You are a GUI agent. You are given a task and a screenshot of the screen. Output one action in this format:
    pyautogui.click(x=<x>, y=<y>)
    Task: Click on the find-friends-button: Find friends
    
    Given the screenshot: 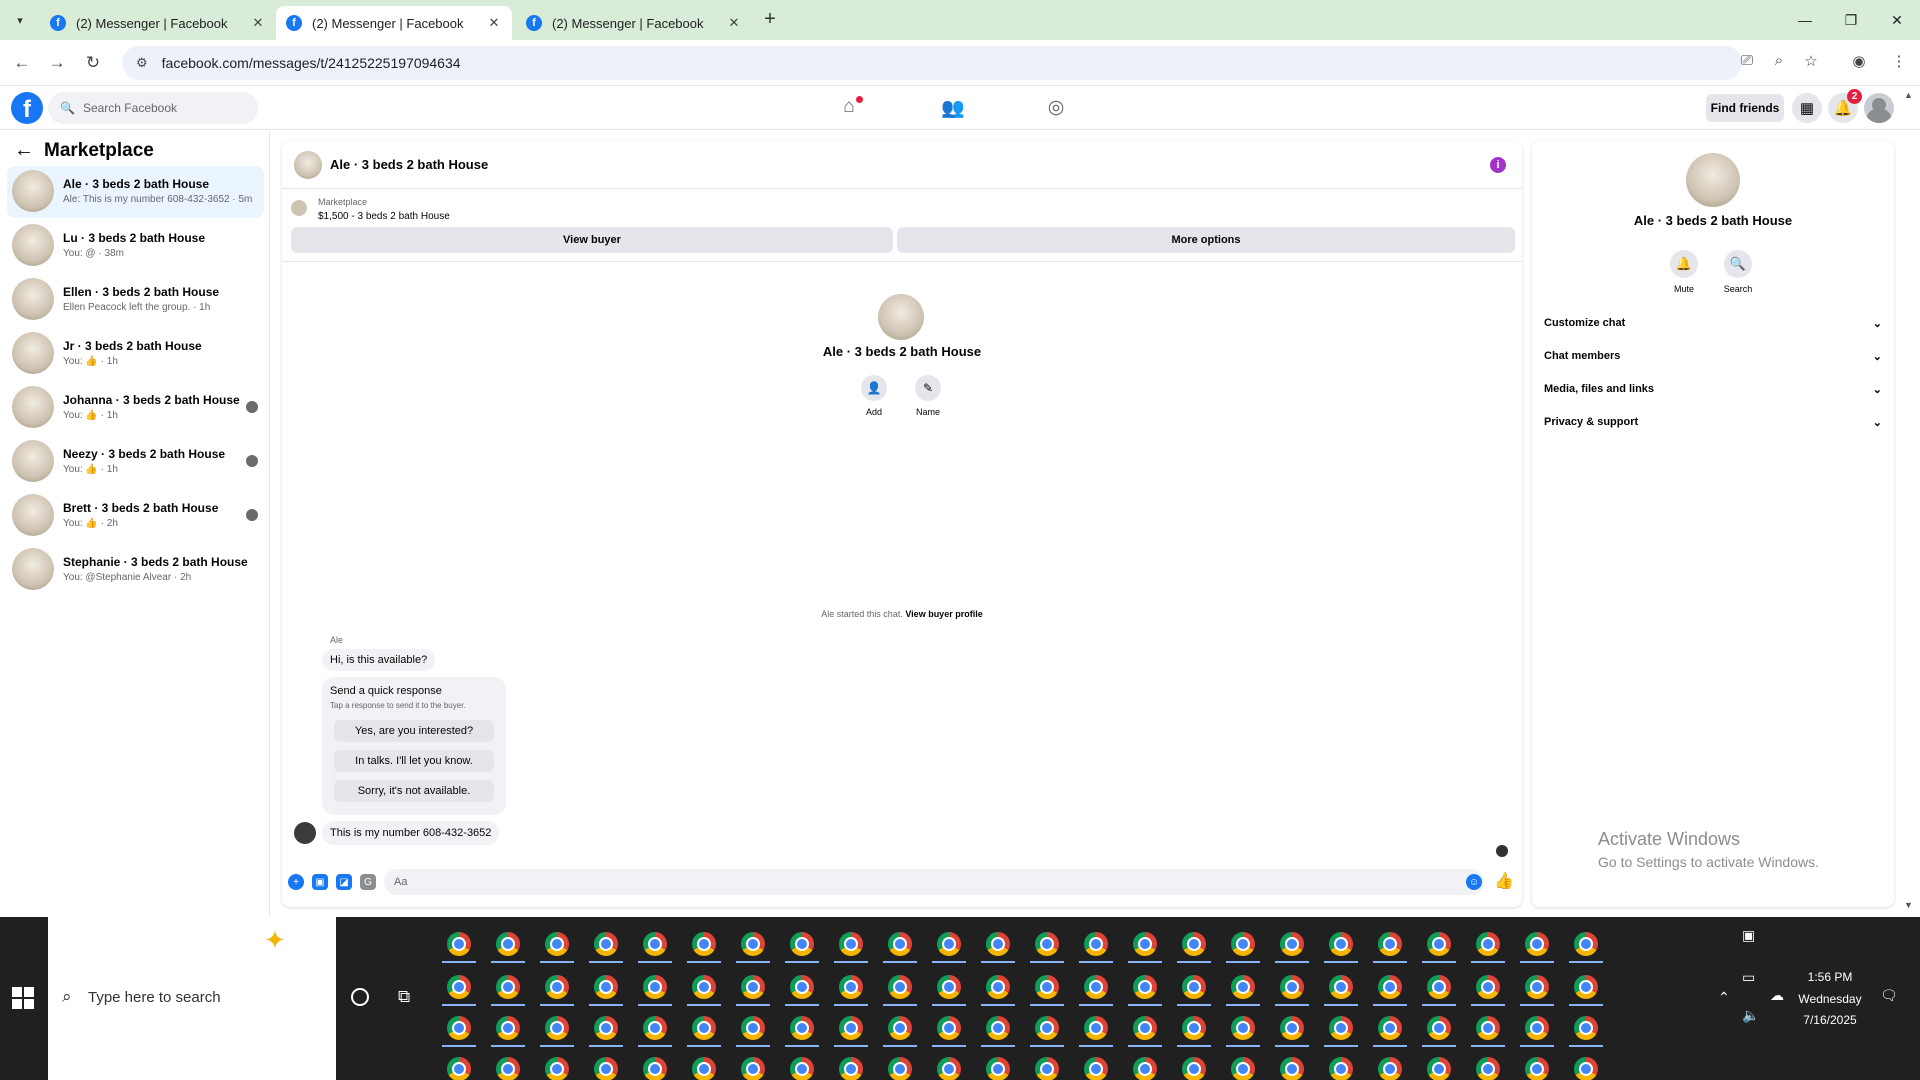 What is the action you would take?
    pyautogui.click(x=1745, y=108)
    